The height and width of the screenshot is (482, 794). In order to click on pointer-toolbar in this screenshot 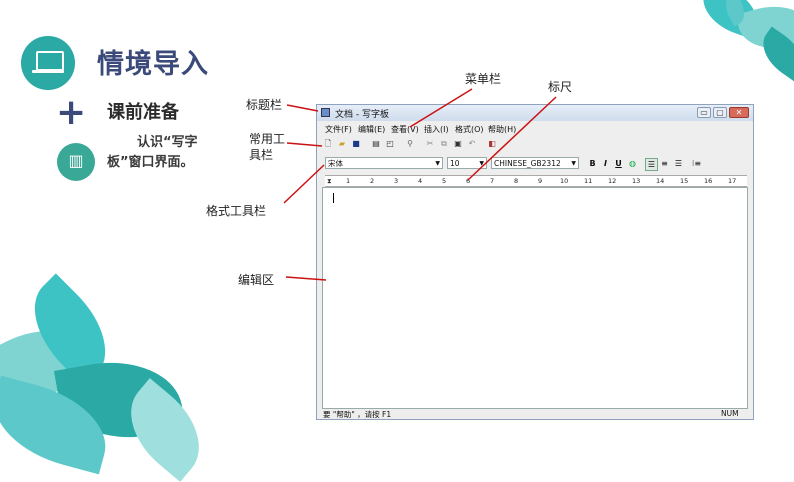, I will do `click(304, 144)`.